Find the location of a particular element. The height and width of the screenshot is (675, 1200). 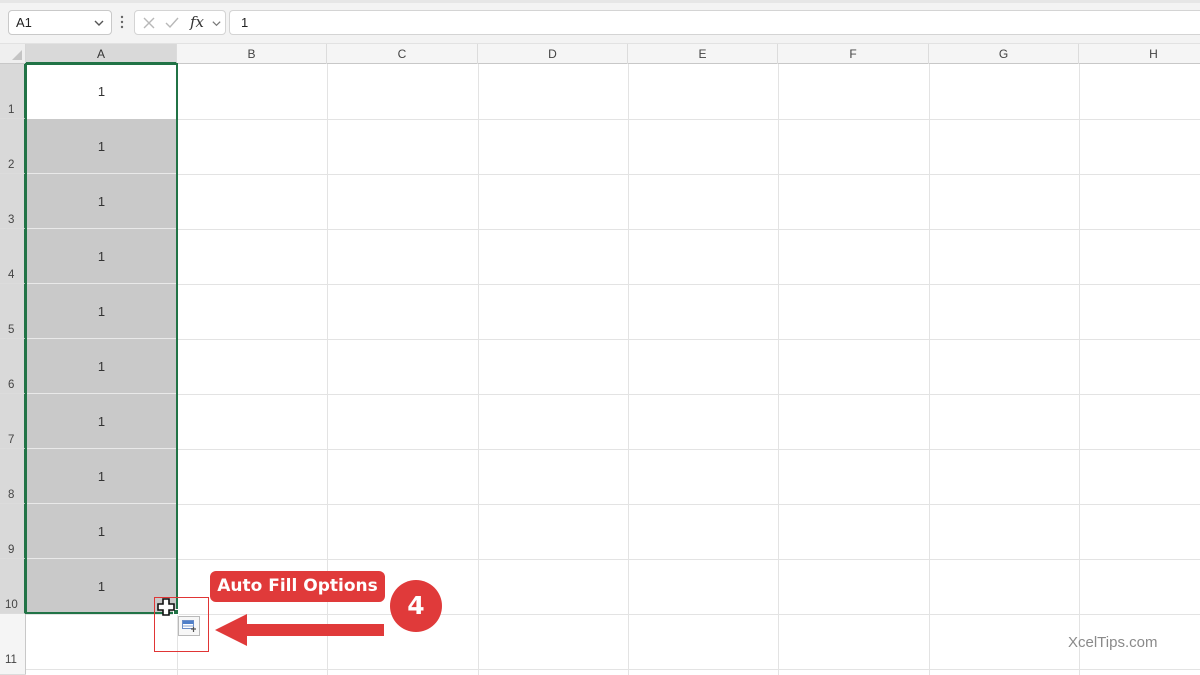

insert-function-button: fx is located at coordinates (197, 22).